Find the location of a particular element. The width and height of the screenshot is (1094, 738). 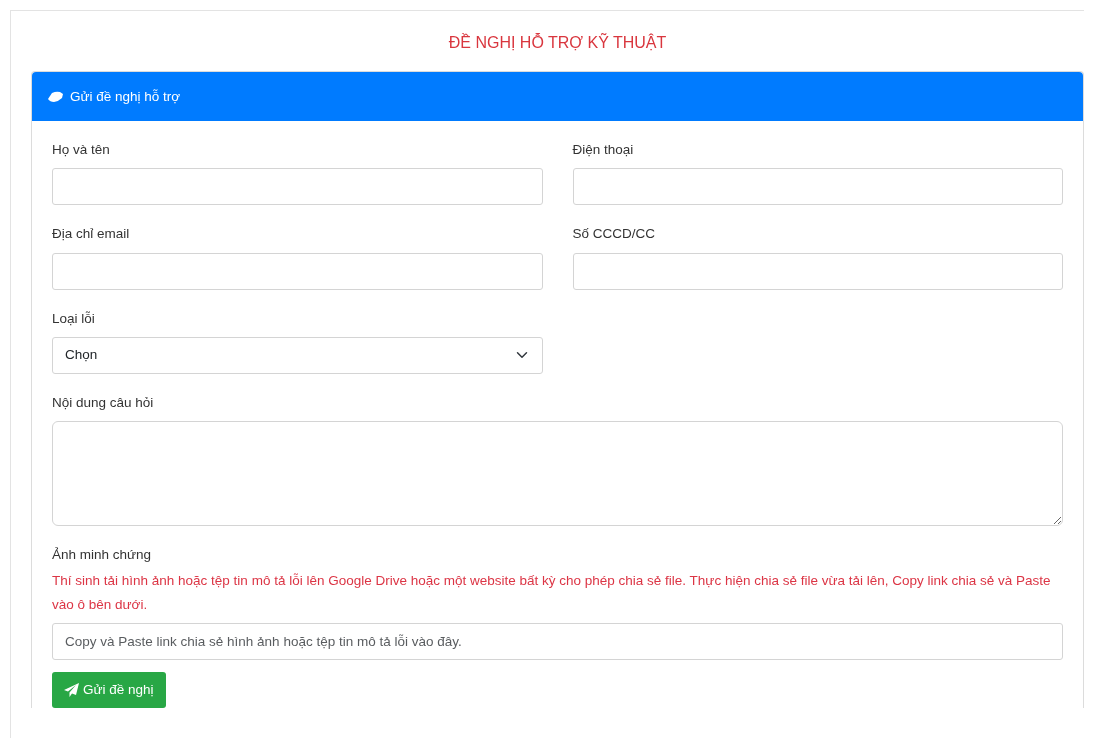

field-label: Điện thoại is located at coordinates (603, 150).